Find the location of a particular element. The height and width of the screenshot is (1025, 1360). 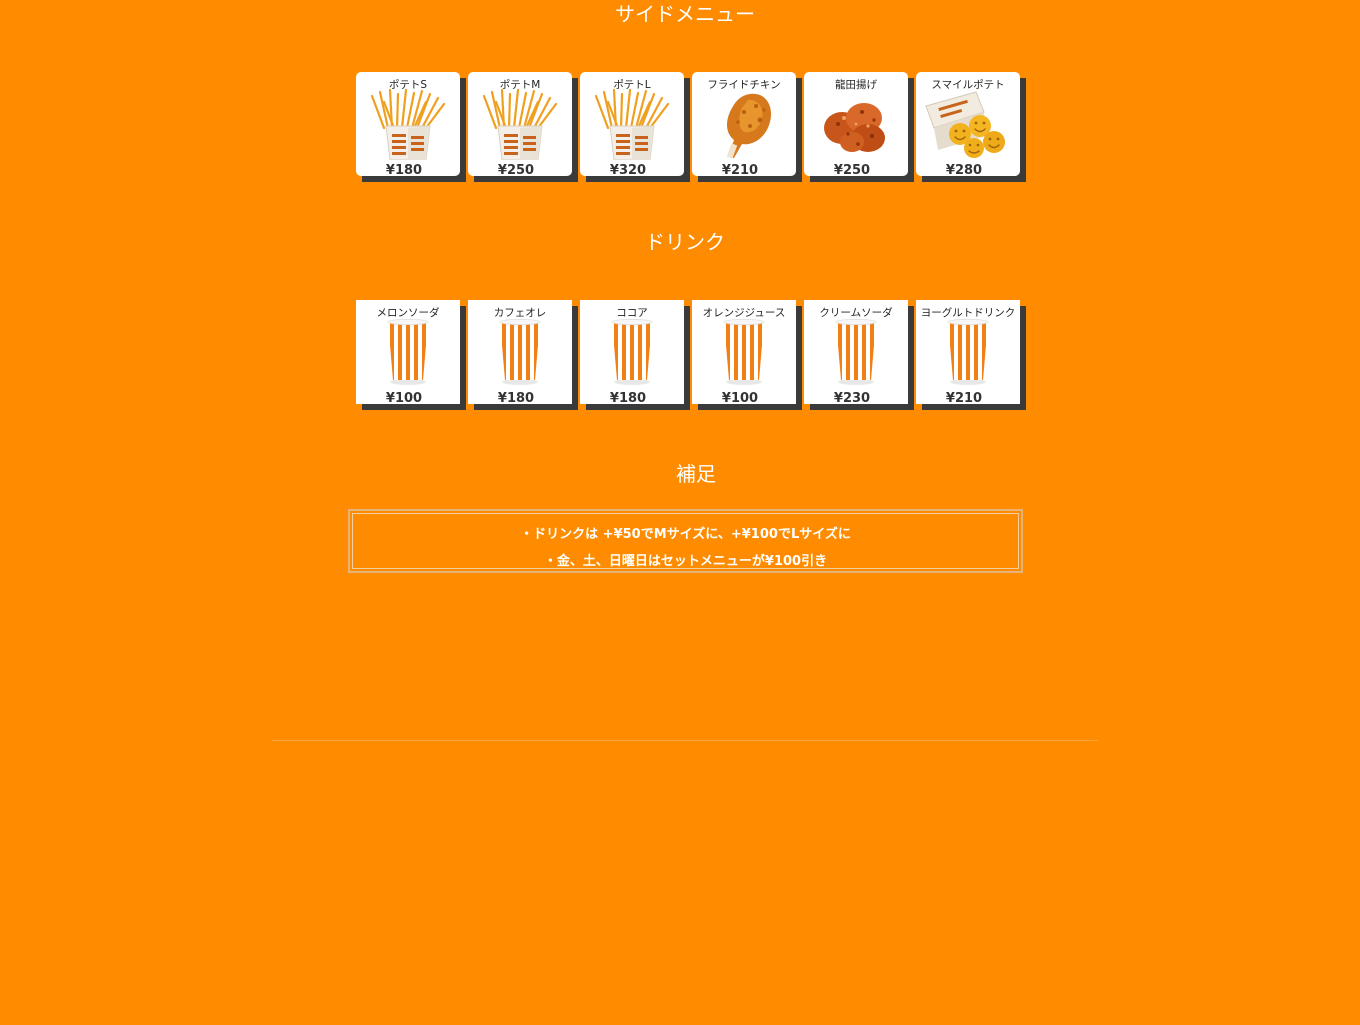

note-line: ・金、土、日曜日はセットメニューが¥100引き is located at coordinates (685, 561).